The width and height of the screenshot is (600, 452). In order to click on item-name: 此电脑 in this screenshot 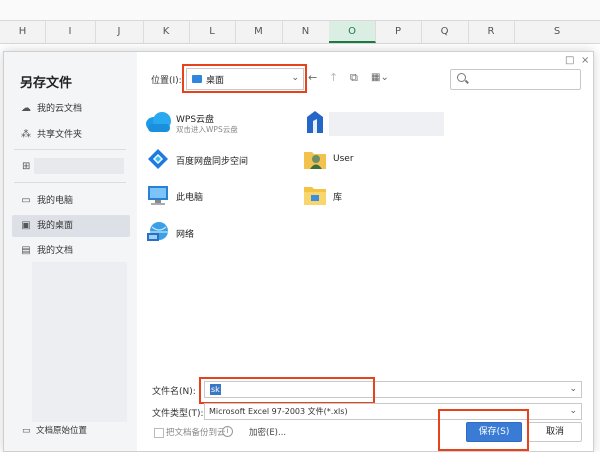, I will do `click(190, 198)`.